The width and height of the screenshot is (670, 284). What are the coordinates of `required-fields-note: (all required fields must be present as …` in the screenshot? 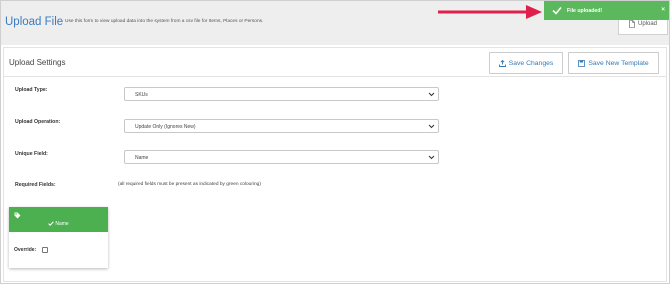 It's located at (189, 184).